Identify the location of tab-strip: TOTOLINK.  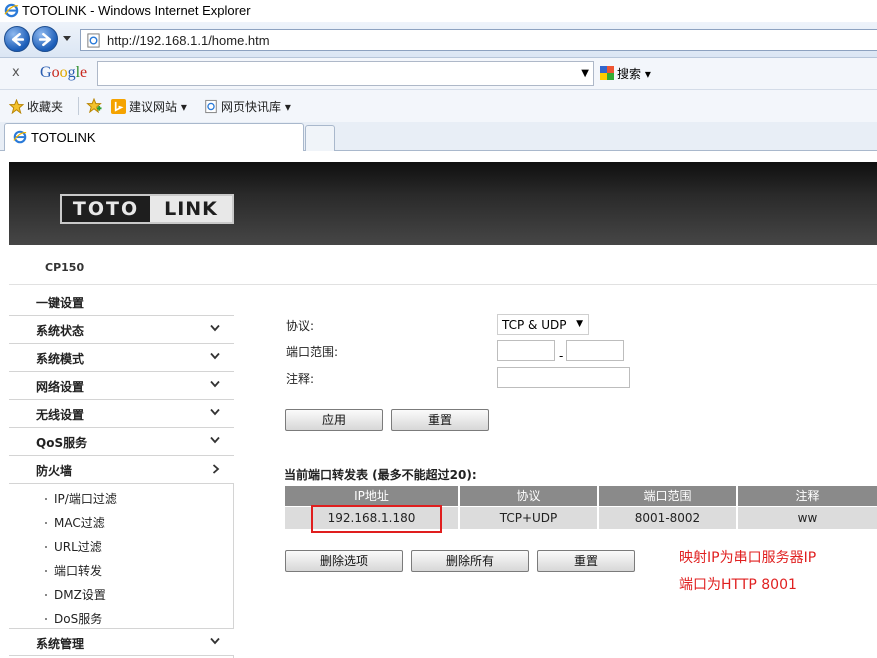
(438, 136).